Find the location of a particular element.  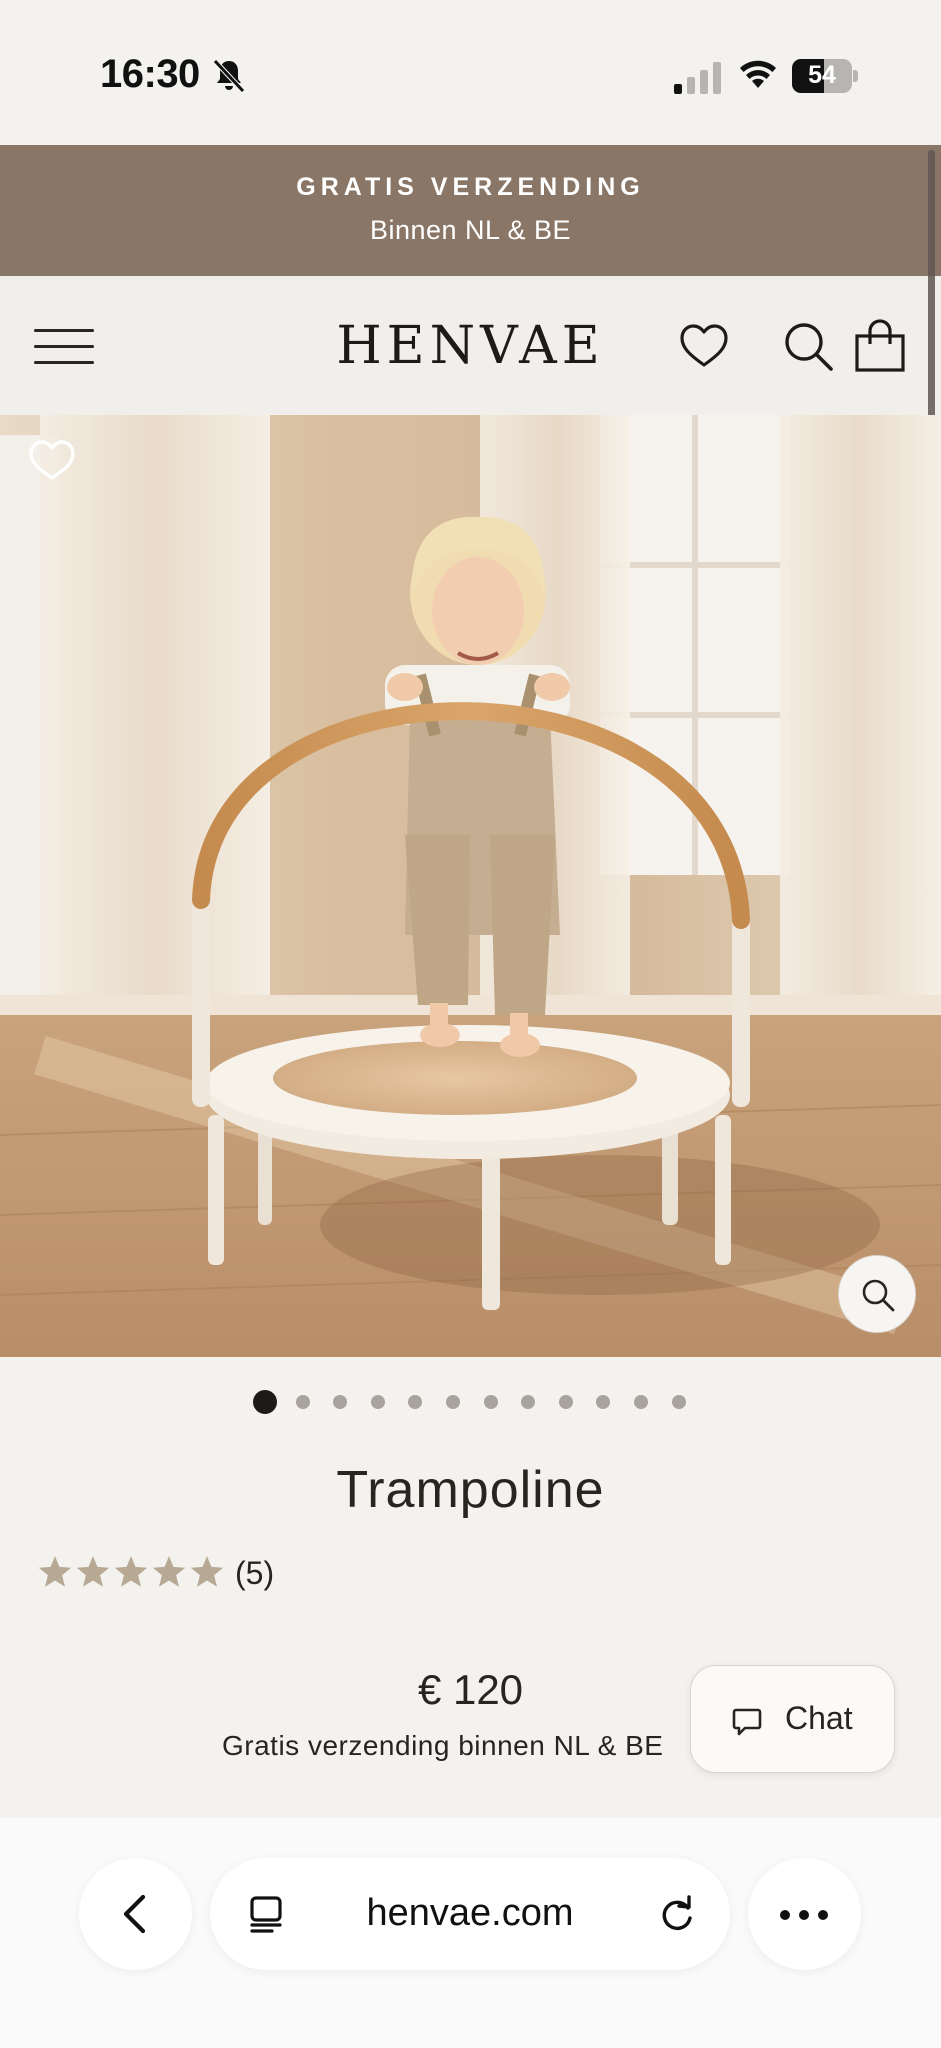

site-header: HENVAE is located at coordinates (470, 345).